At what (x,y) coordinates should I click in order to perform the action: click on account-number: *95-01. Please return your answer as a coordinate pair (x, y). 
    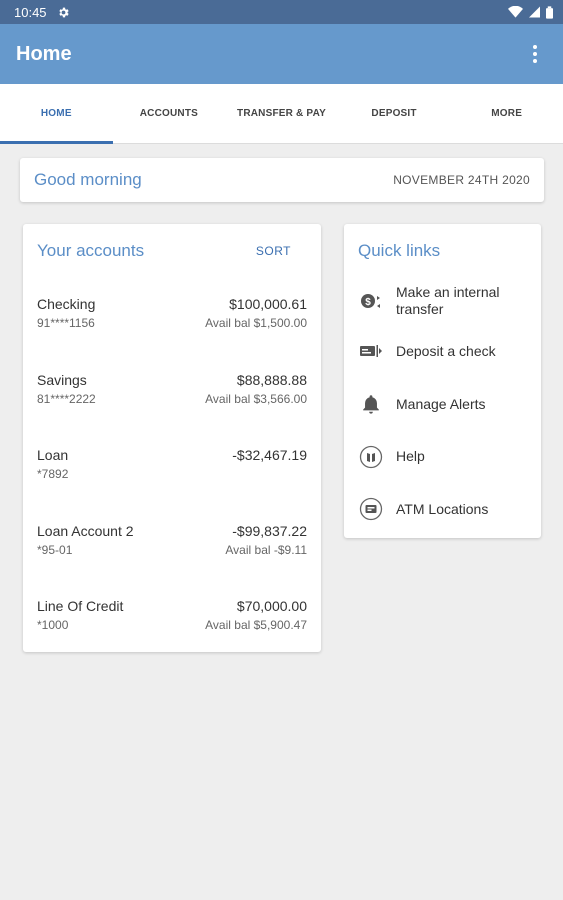
    Looking at the image, I should click on (55, 549).